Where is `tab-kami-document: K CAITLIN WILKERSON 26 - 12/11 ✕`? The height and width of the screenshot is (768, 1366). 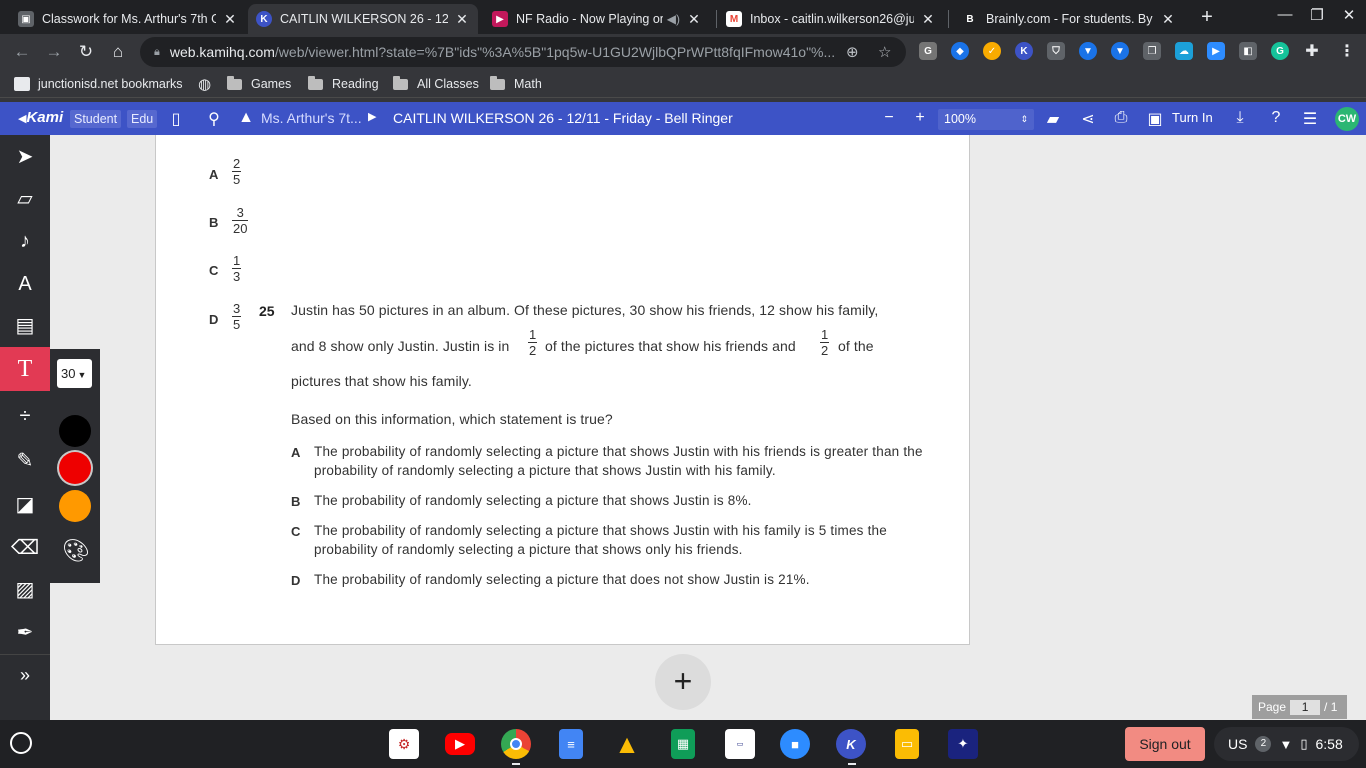 tab-kami-document: K CAITLIN WILKERSON 26 - 12/11 ✕ is located at coordinates (363, 19).